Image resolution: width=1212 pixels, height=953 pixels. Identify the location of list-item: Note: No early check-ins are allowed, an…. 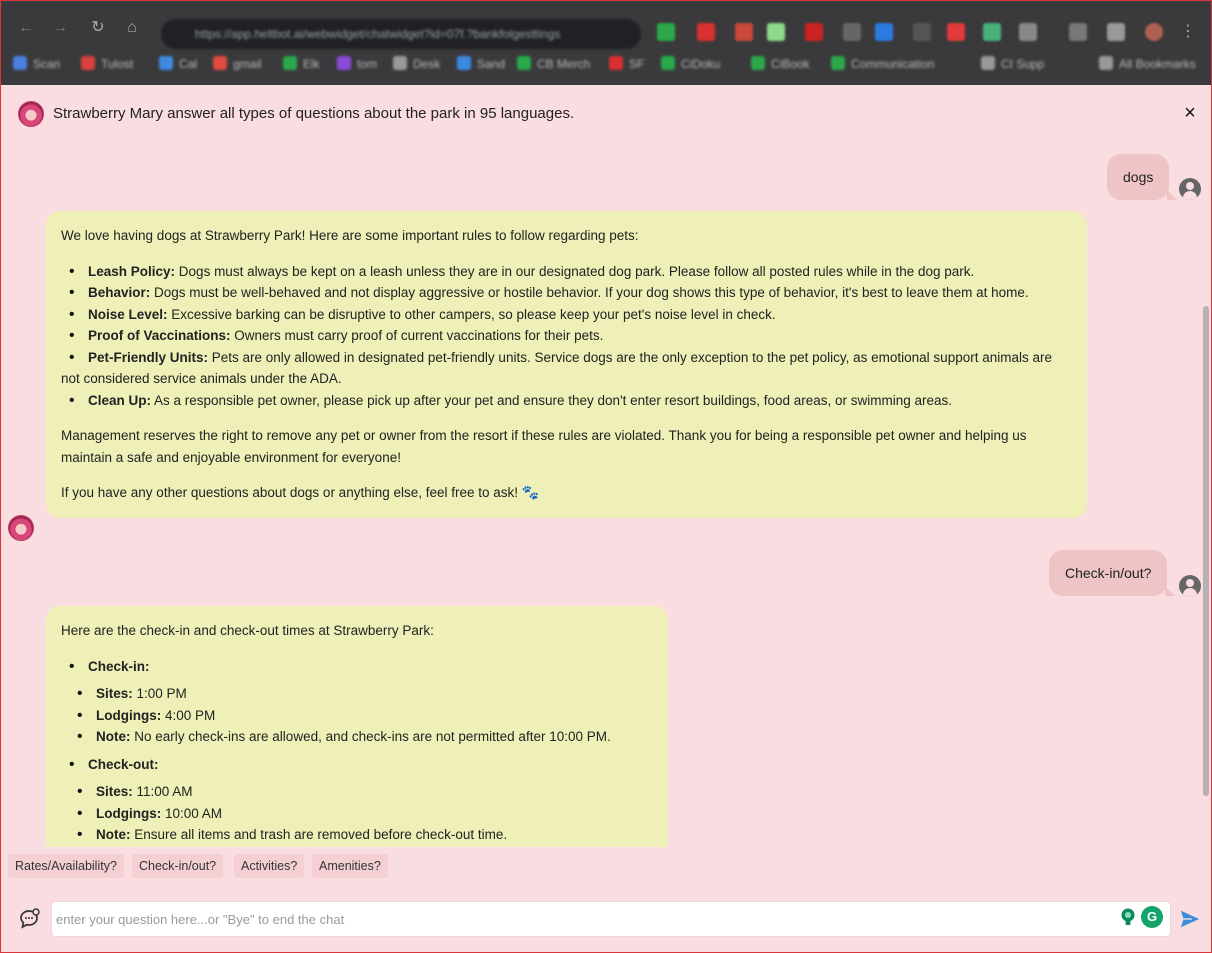
(356, 737).